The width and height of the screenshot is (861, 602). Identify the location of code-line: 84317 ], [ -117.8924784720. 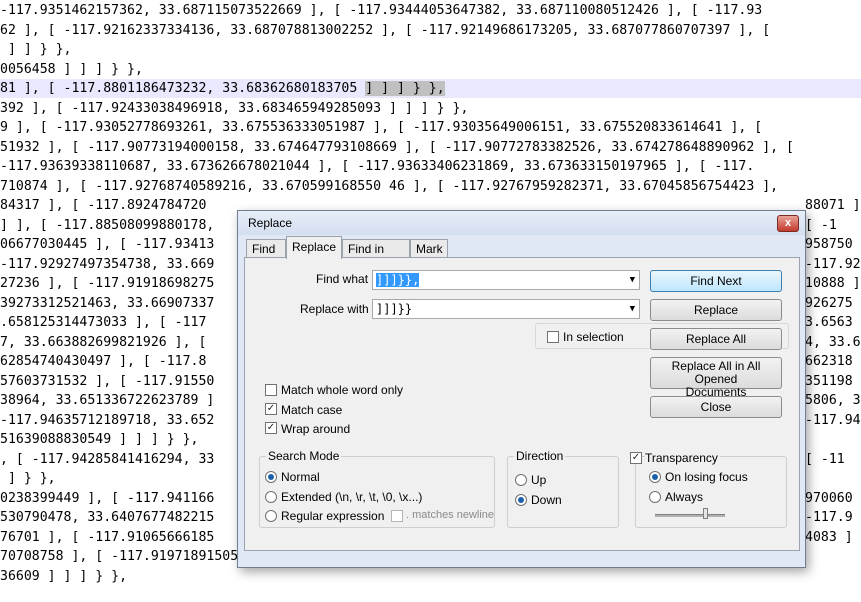
(103, 205).